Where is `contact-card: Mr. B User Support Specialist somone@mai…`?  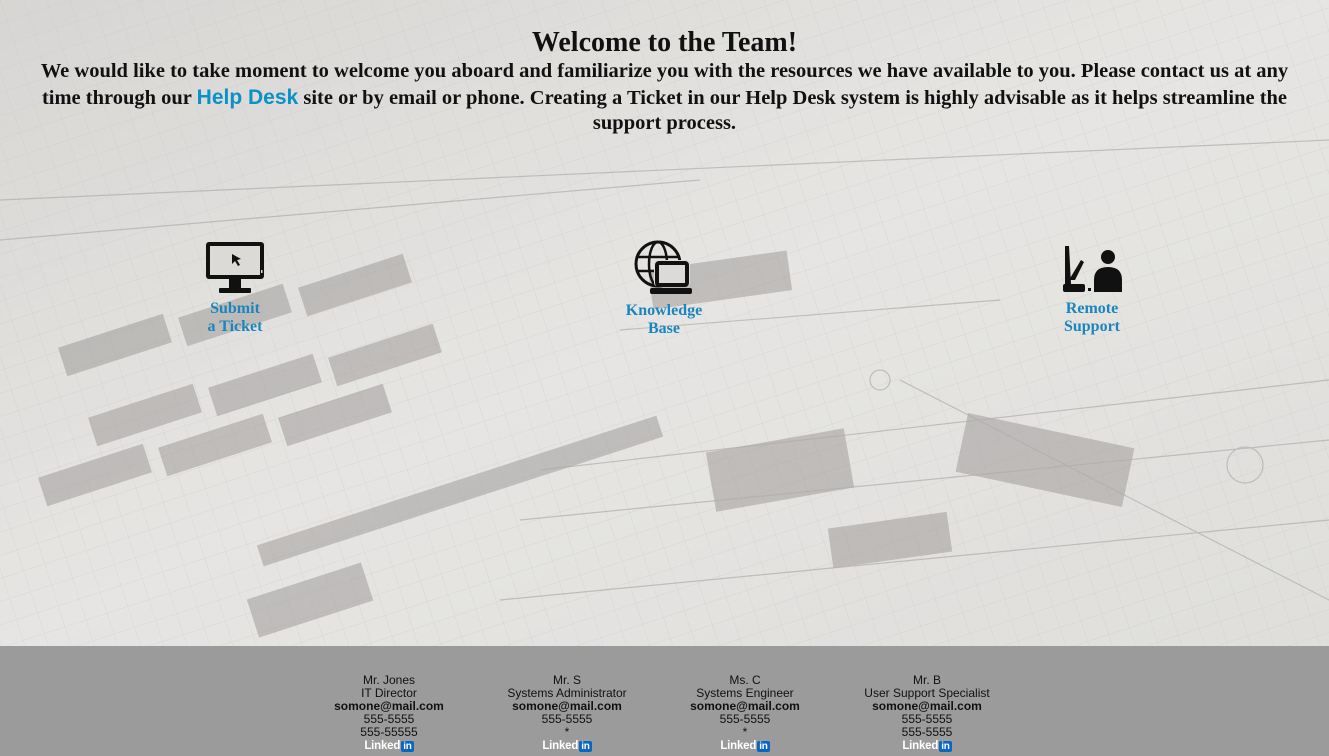 contact-card: Mr. B User Support Specialist somone@mai… is located at coordinates (927, 713).